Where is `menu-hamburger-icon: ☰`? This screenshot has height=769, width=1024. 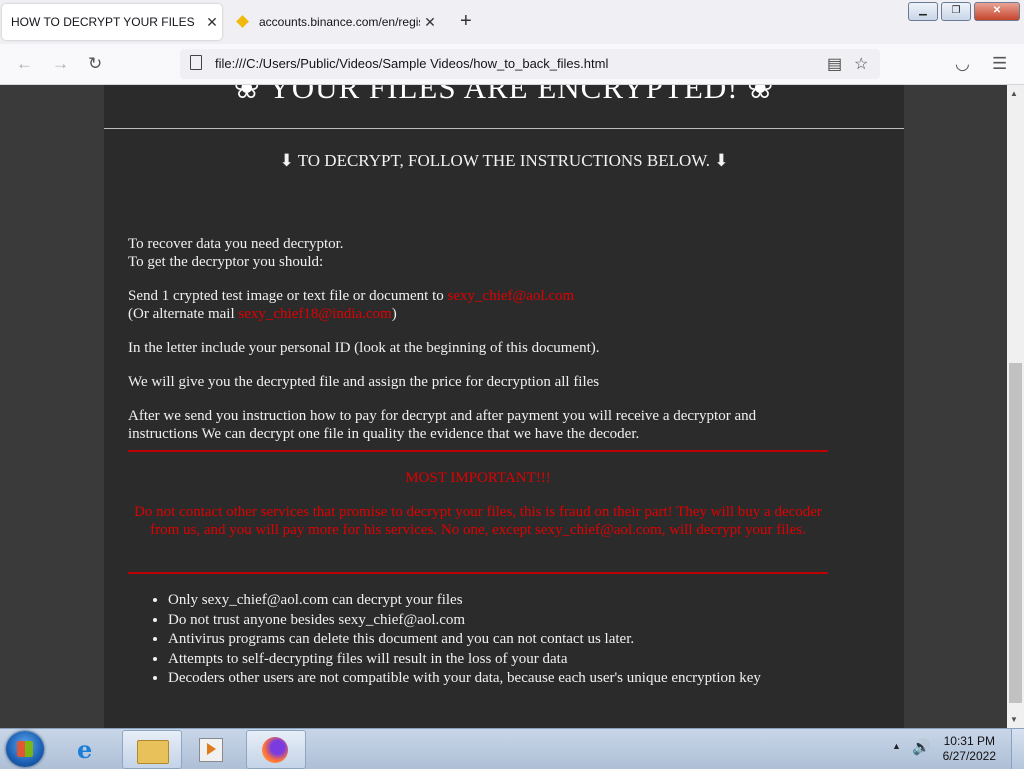
menu-hamburger-icon: ☰ is located at coordinates (999, 64).